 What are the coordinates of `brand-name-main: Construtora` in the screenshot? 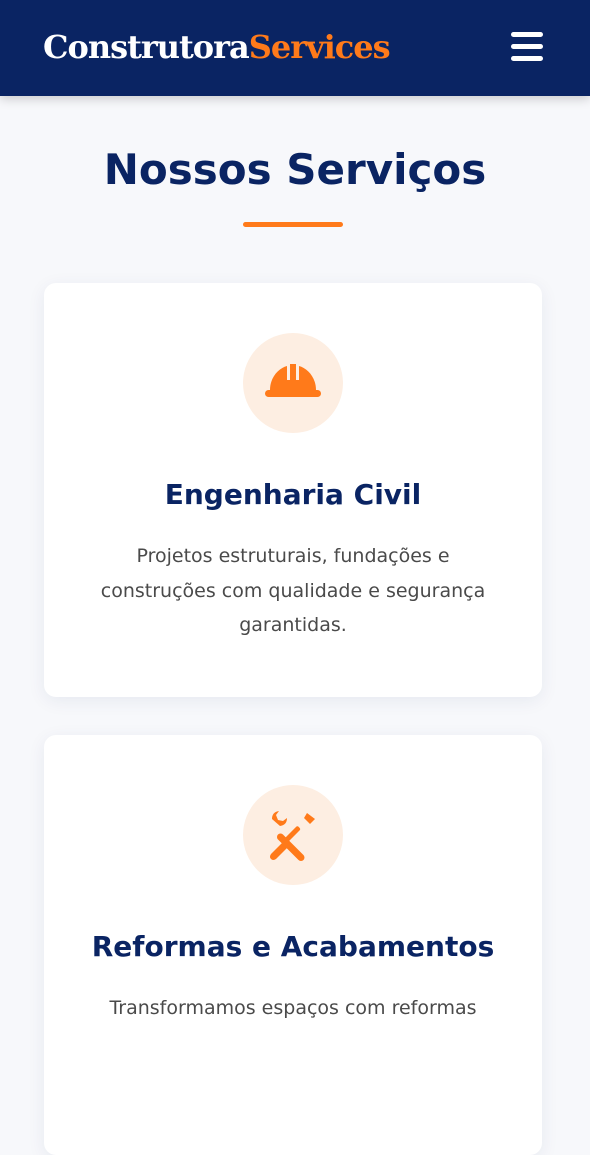 It's located at (146, 47).